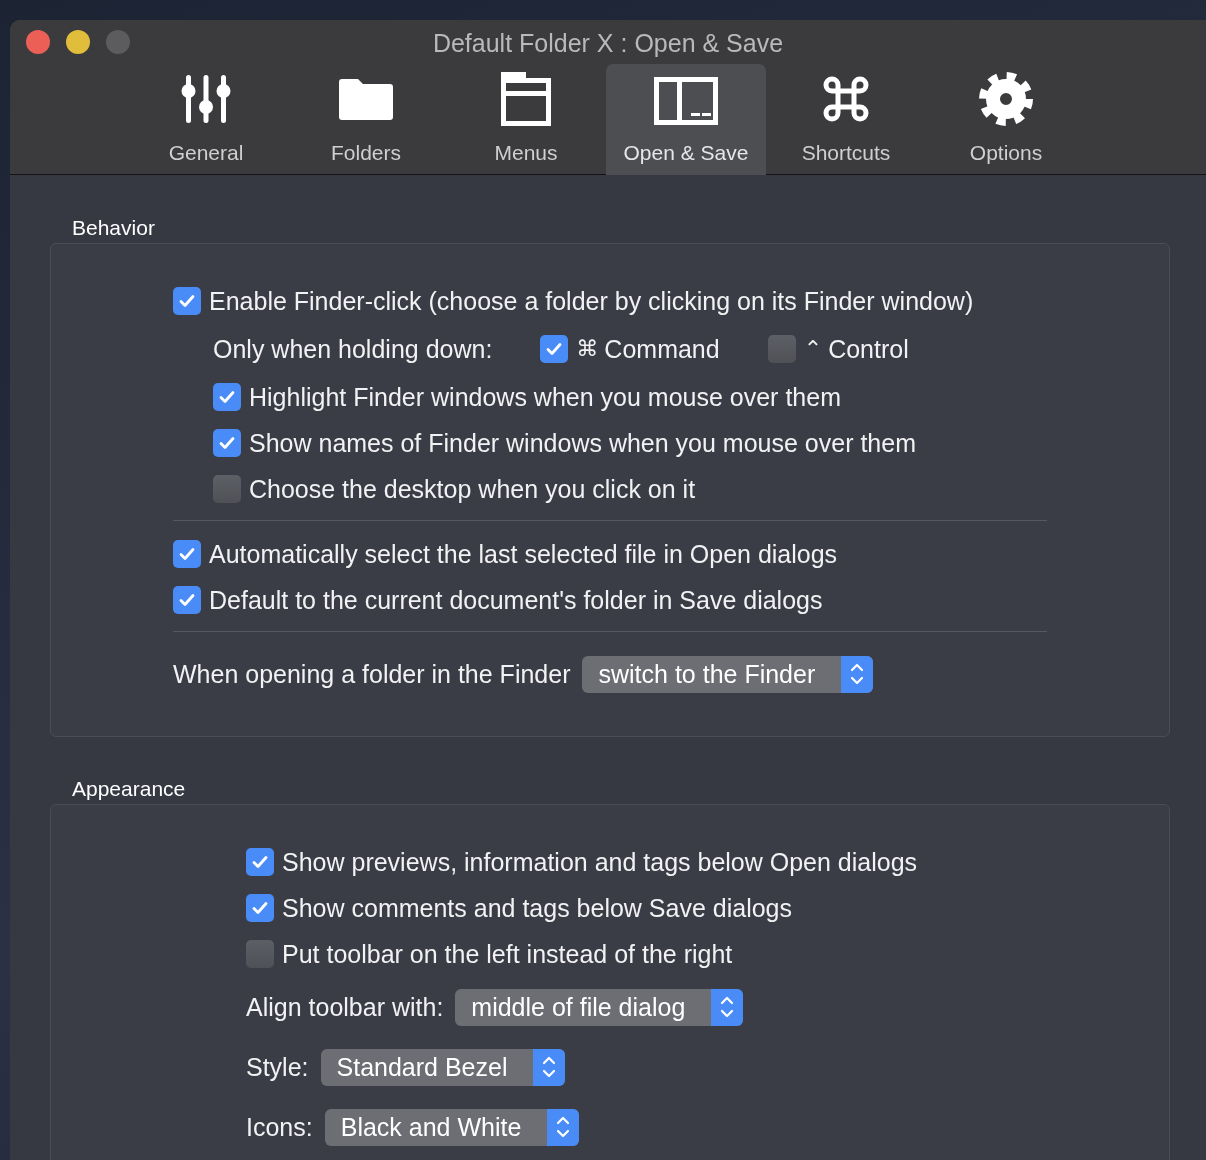 This screenshot has height=1160, width=1206. Describe the element at coordinates (345, 1007) in the screenshot. I see `popup-label: Align toolbar with:` at that location.